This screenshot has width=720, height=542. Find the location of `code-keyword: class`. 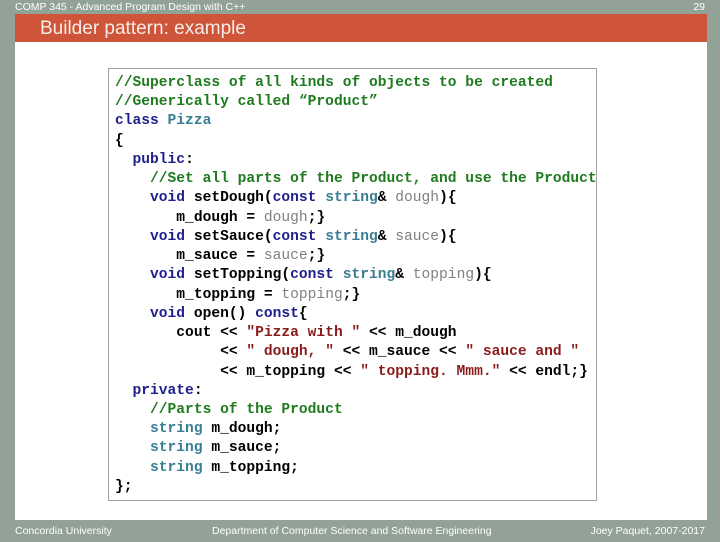

code-keyword: class is located at coordinates (141, 121).